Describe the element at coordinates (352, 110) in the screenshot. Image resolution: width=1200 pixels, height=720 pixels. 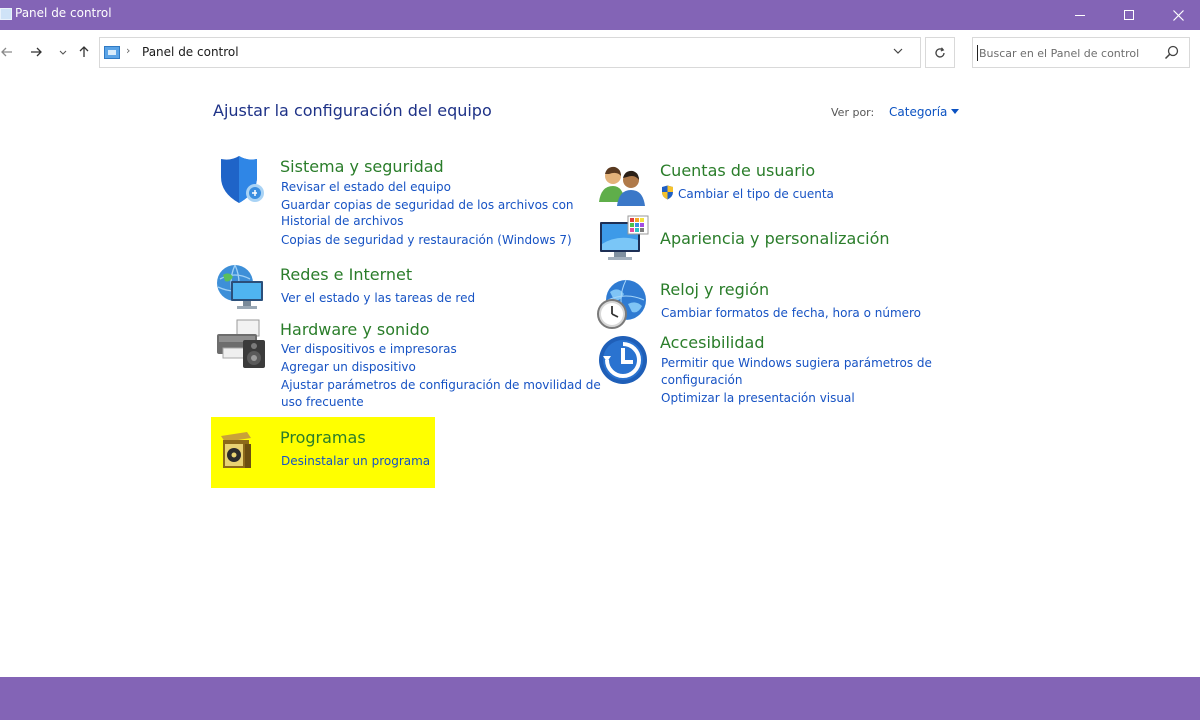
I see `page-title: Ajustar la configuración del equipo` at that location.